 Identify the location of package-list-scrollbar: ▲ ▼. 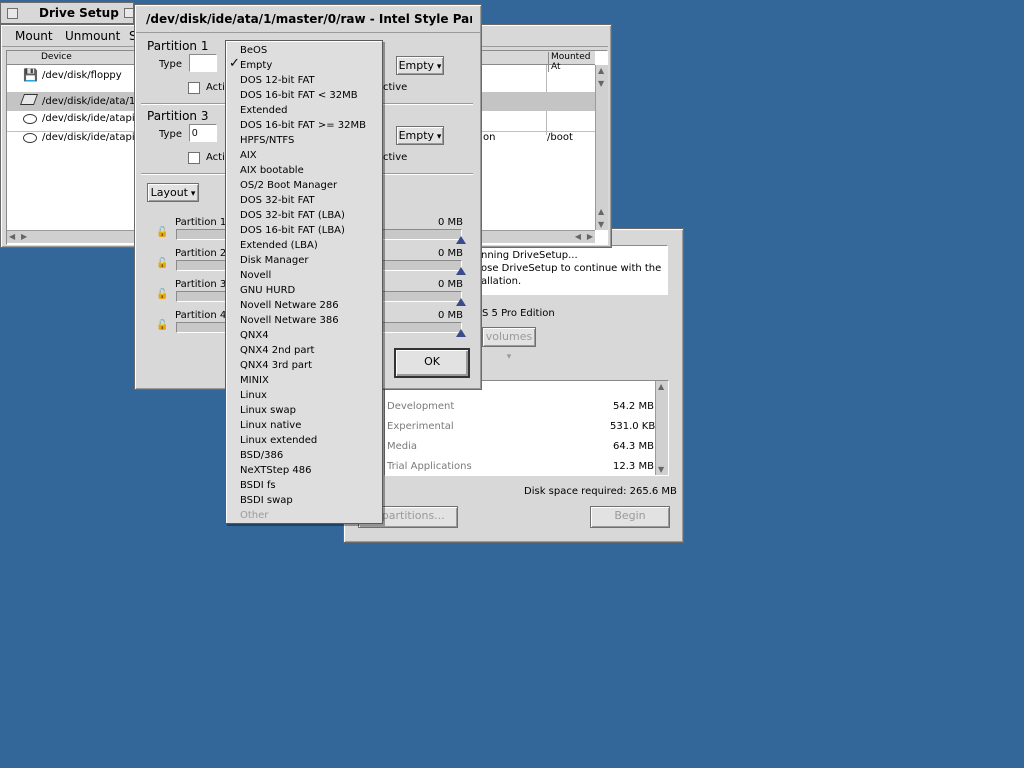
(661, 428).